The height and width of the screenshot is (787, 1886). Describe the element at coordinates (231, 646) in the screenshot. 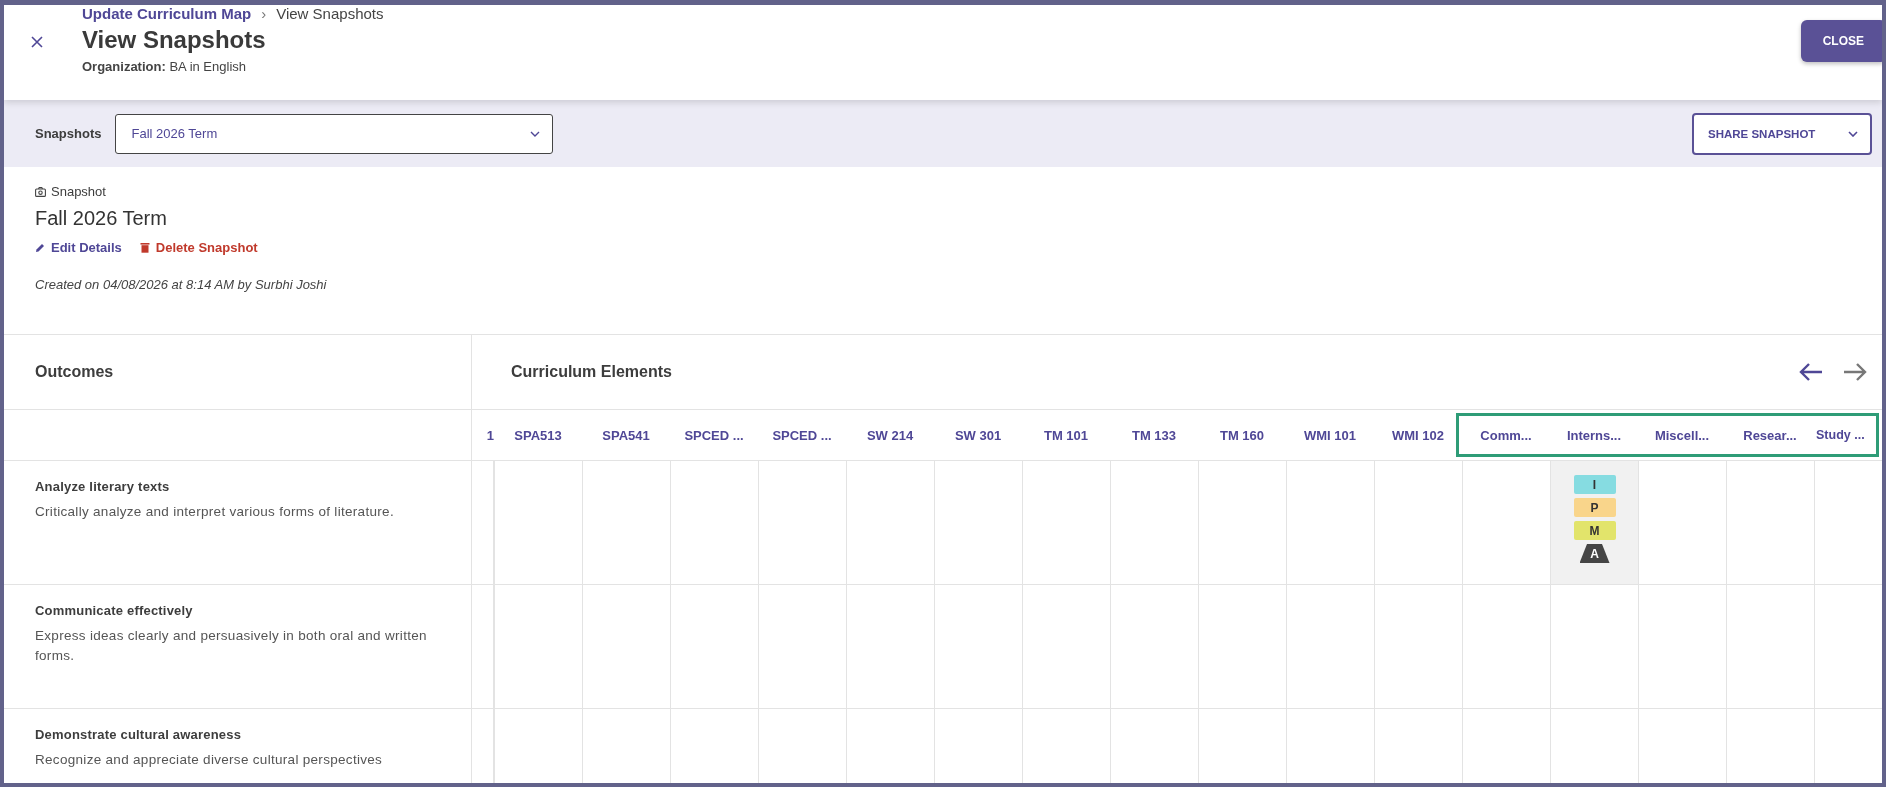

I see `outcome-description: Express ideas clearly and persuasively in both oral and written forms.` at that location.